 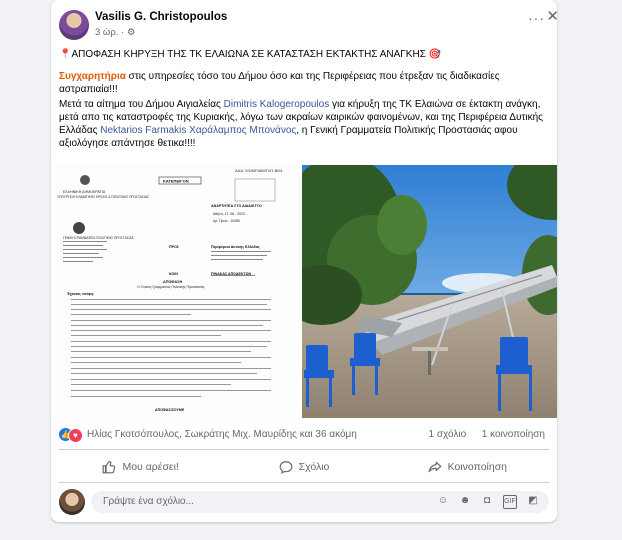 I want to click on gear-icon: ⚙, so click(x=131, y=32).